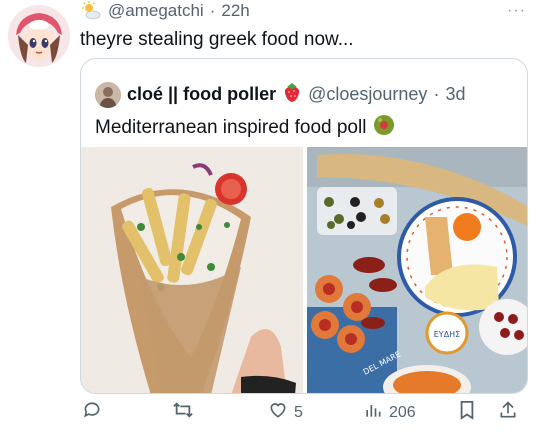 The image size is (540, 445). I want to click on strawberry-icon, so click(292, 94).